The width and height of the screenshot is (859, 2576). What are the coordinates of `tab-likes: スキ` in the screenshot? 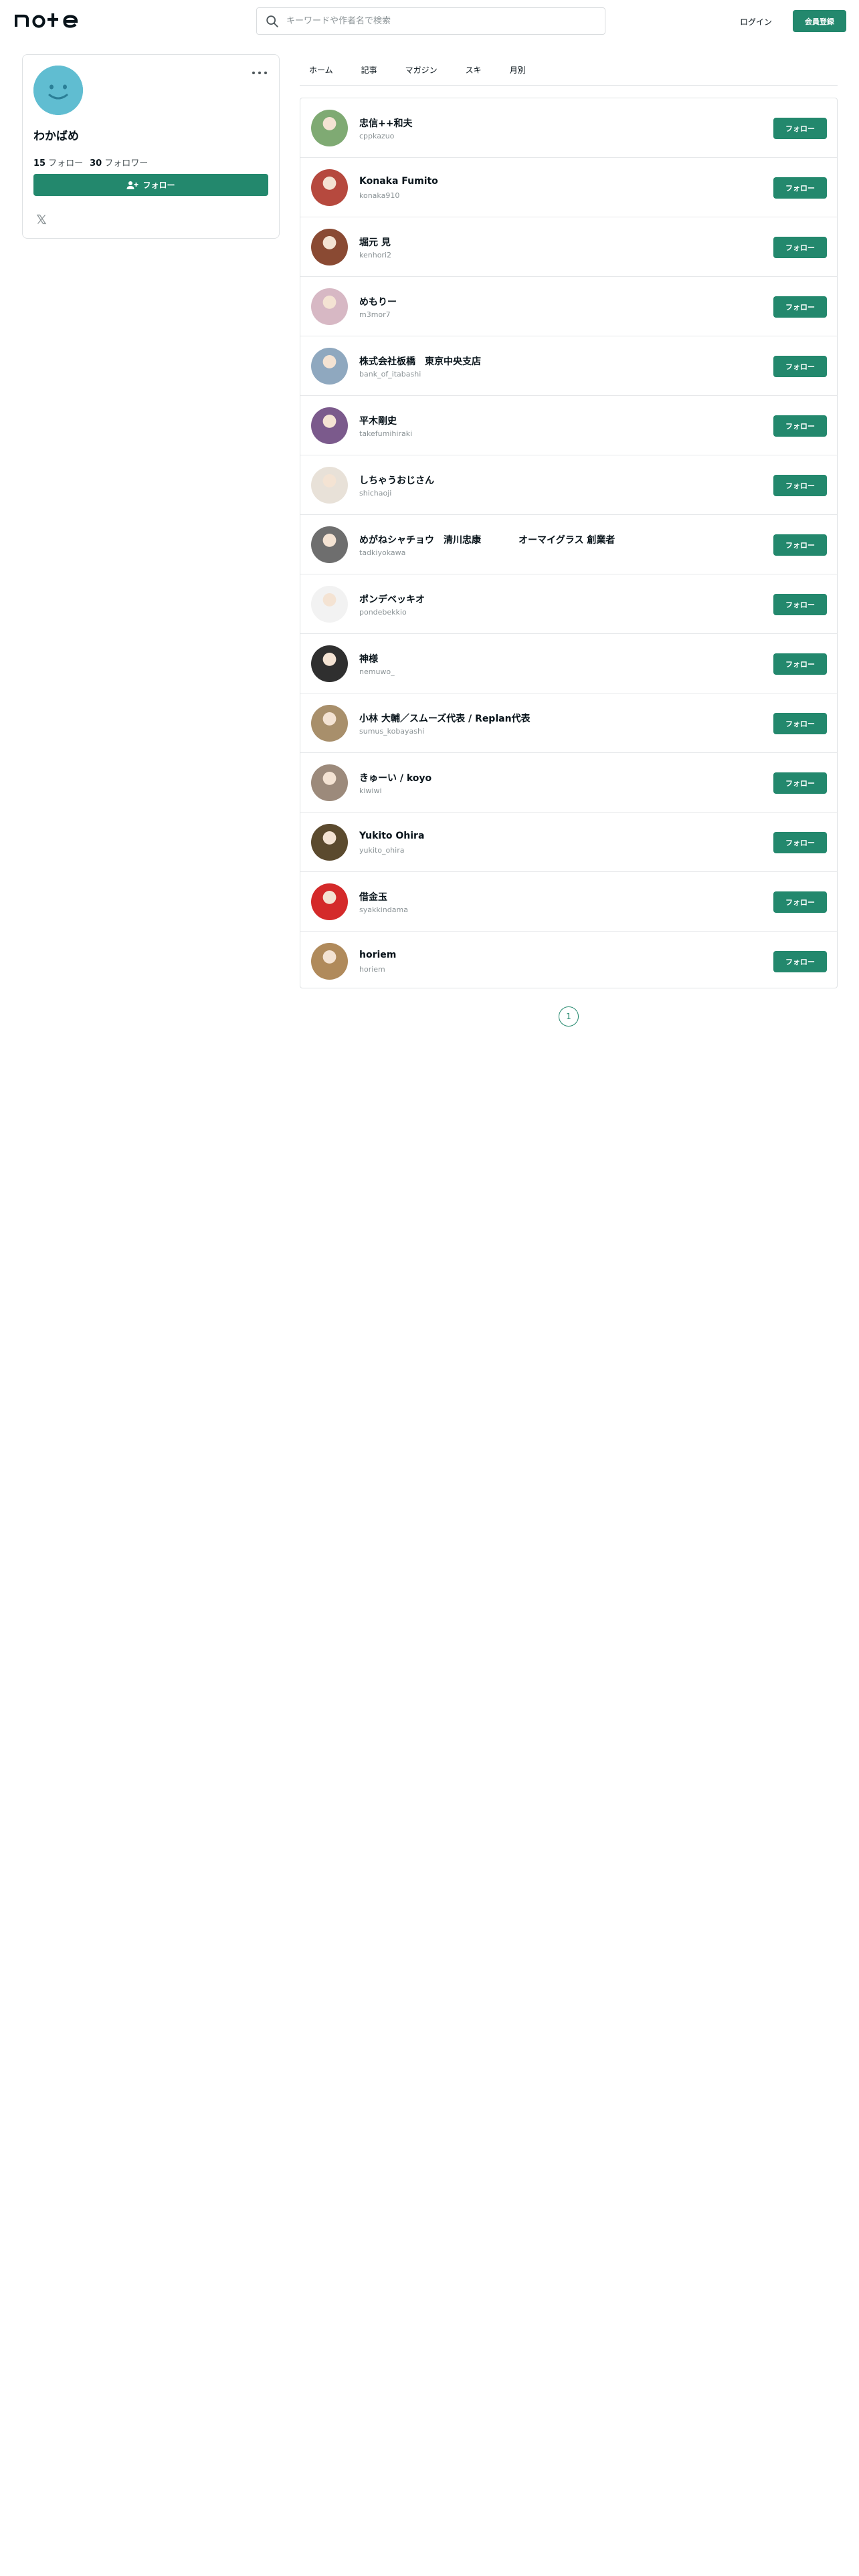 It's located at (474, 69).